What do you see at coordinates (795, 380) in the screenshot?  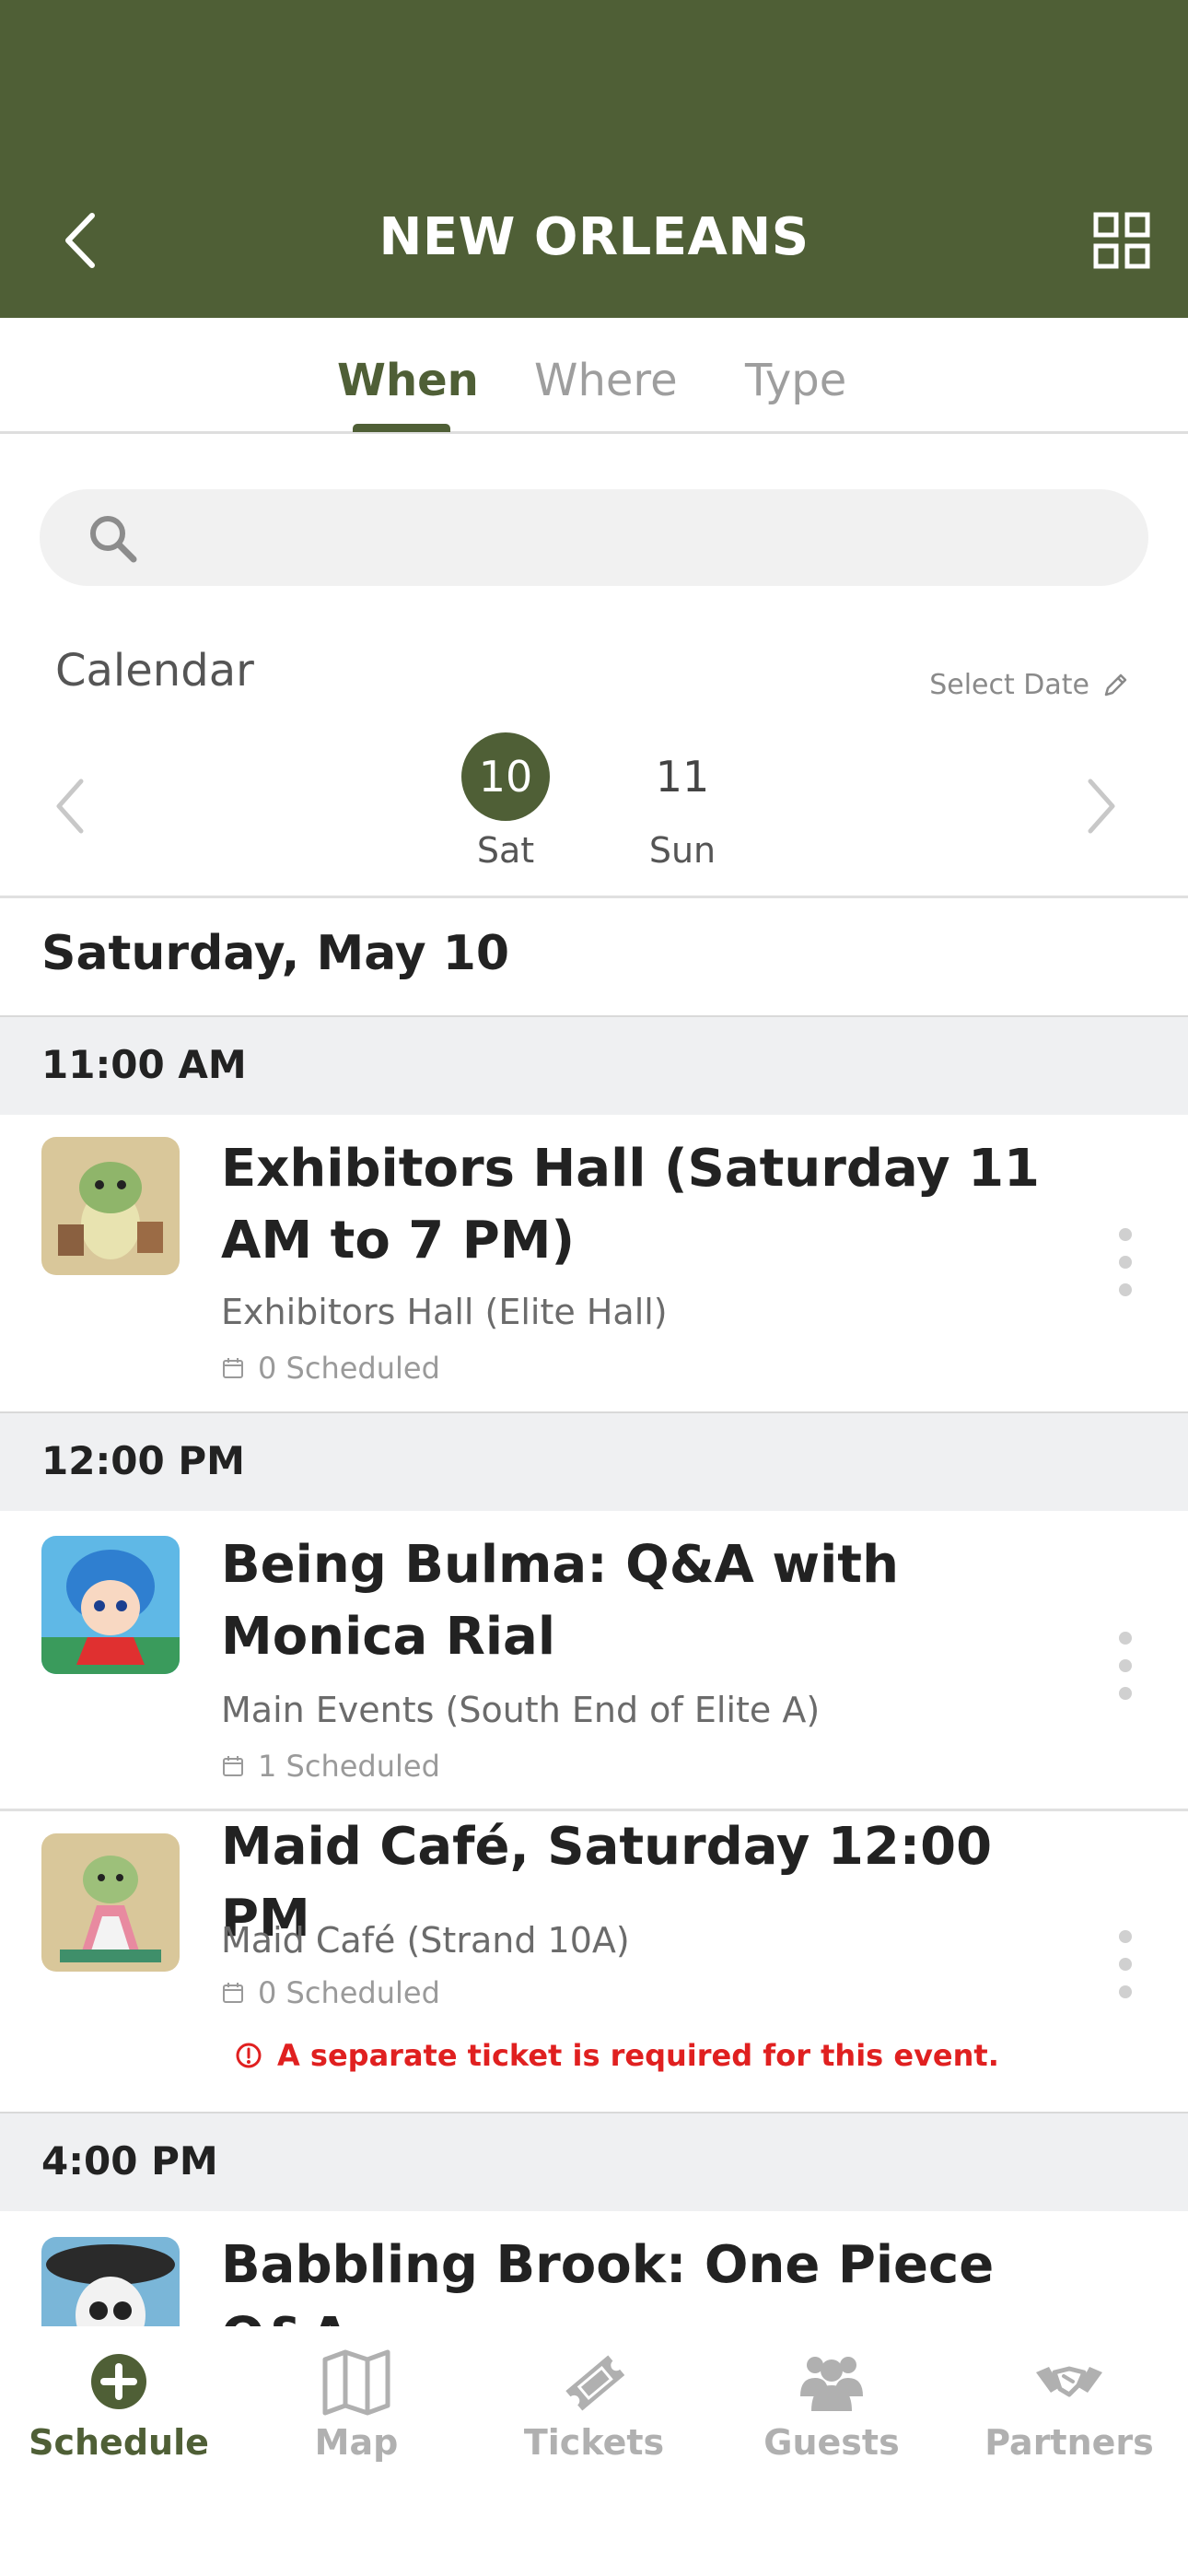 I see `tab-type: Type` at bounding box center [795, 380].